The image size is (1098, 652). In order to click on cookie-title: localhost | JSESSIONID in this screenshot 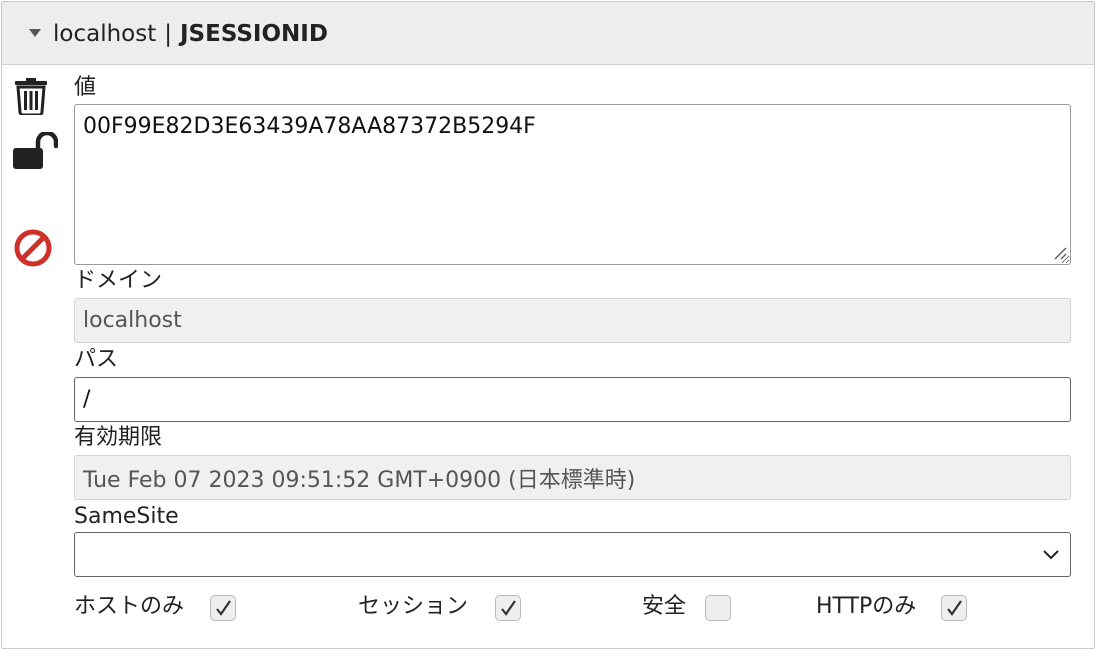, I will do `click(190, 34)`.